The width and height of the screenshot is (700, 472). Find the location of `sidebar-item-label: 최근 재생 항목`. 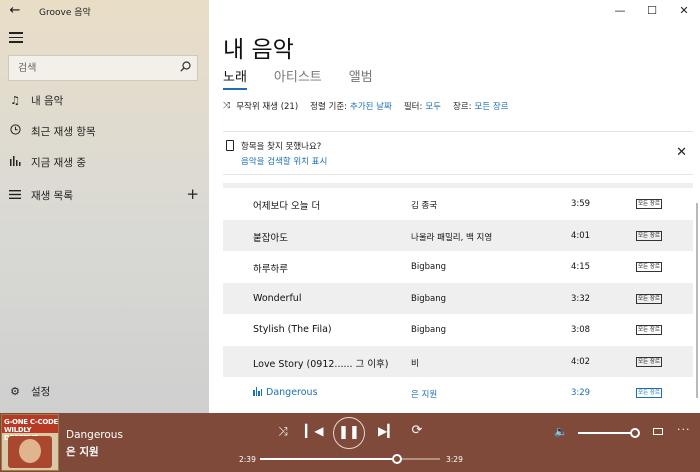

sidebar-item-label: 최근 재생 항목 is located at coordinates (63, 131).